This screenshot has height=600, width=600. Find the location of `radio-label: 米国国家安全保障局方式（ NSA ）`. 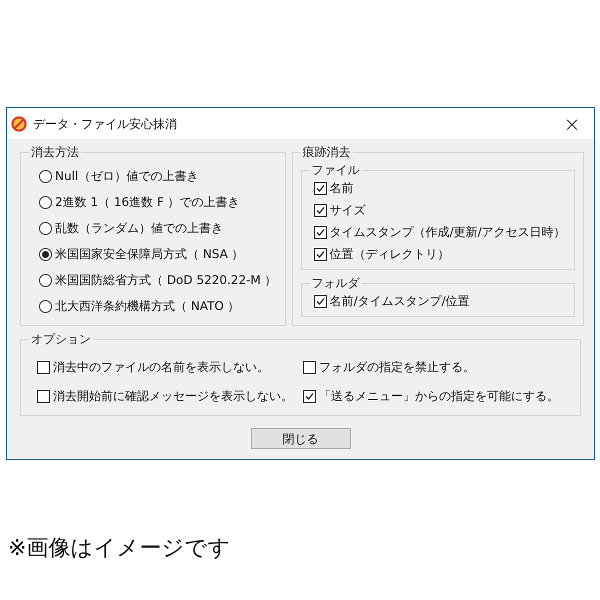

radio-label: 米国国家安全保障局方式（ NSA ） is located at coordinates (149, 254).